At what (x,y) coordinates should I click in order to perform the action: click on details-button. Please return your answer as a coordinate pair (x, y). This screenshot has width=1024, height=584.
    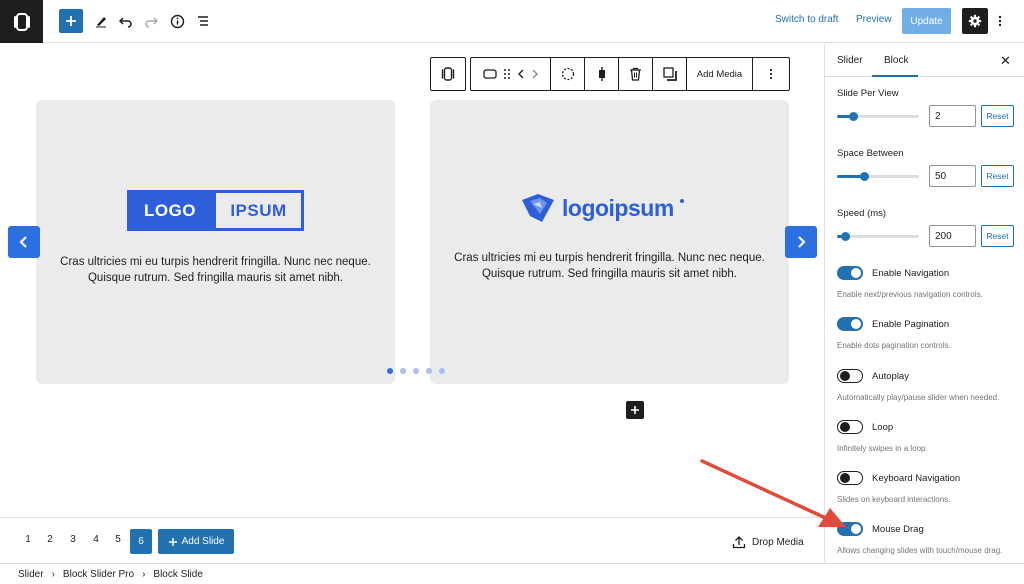
    Looking at the image, I should click on (177, 21).